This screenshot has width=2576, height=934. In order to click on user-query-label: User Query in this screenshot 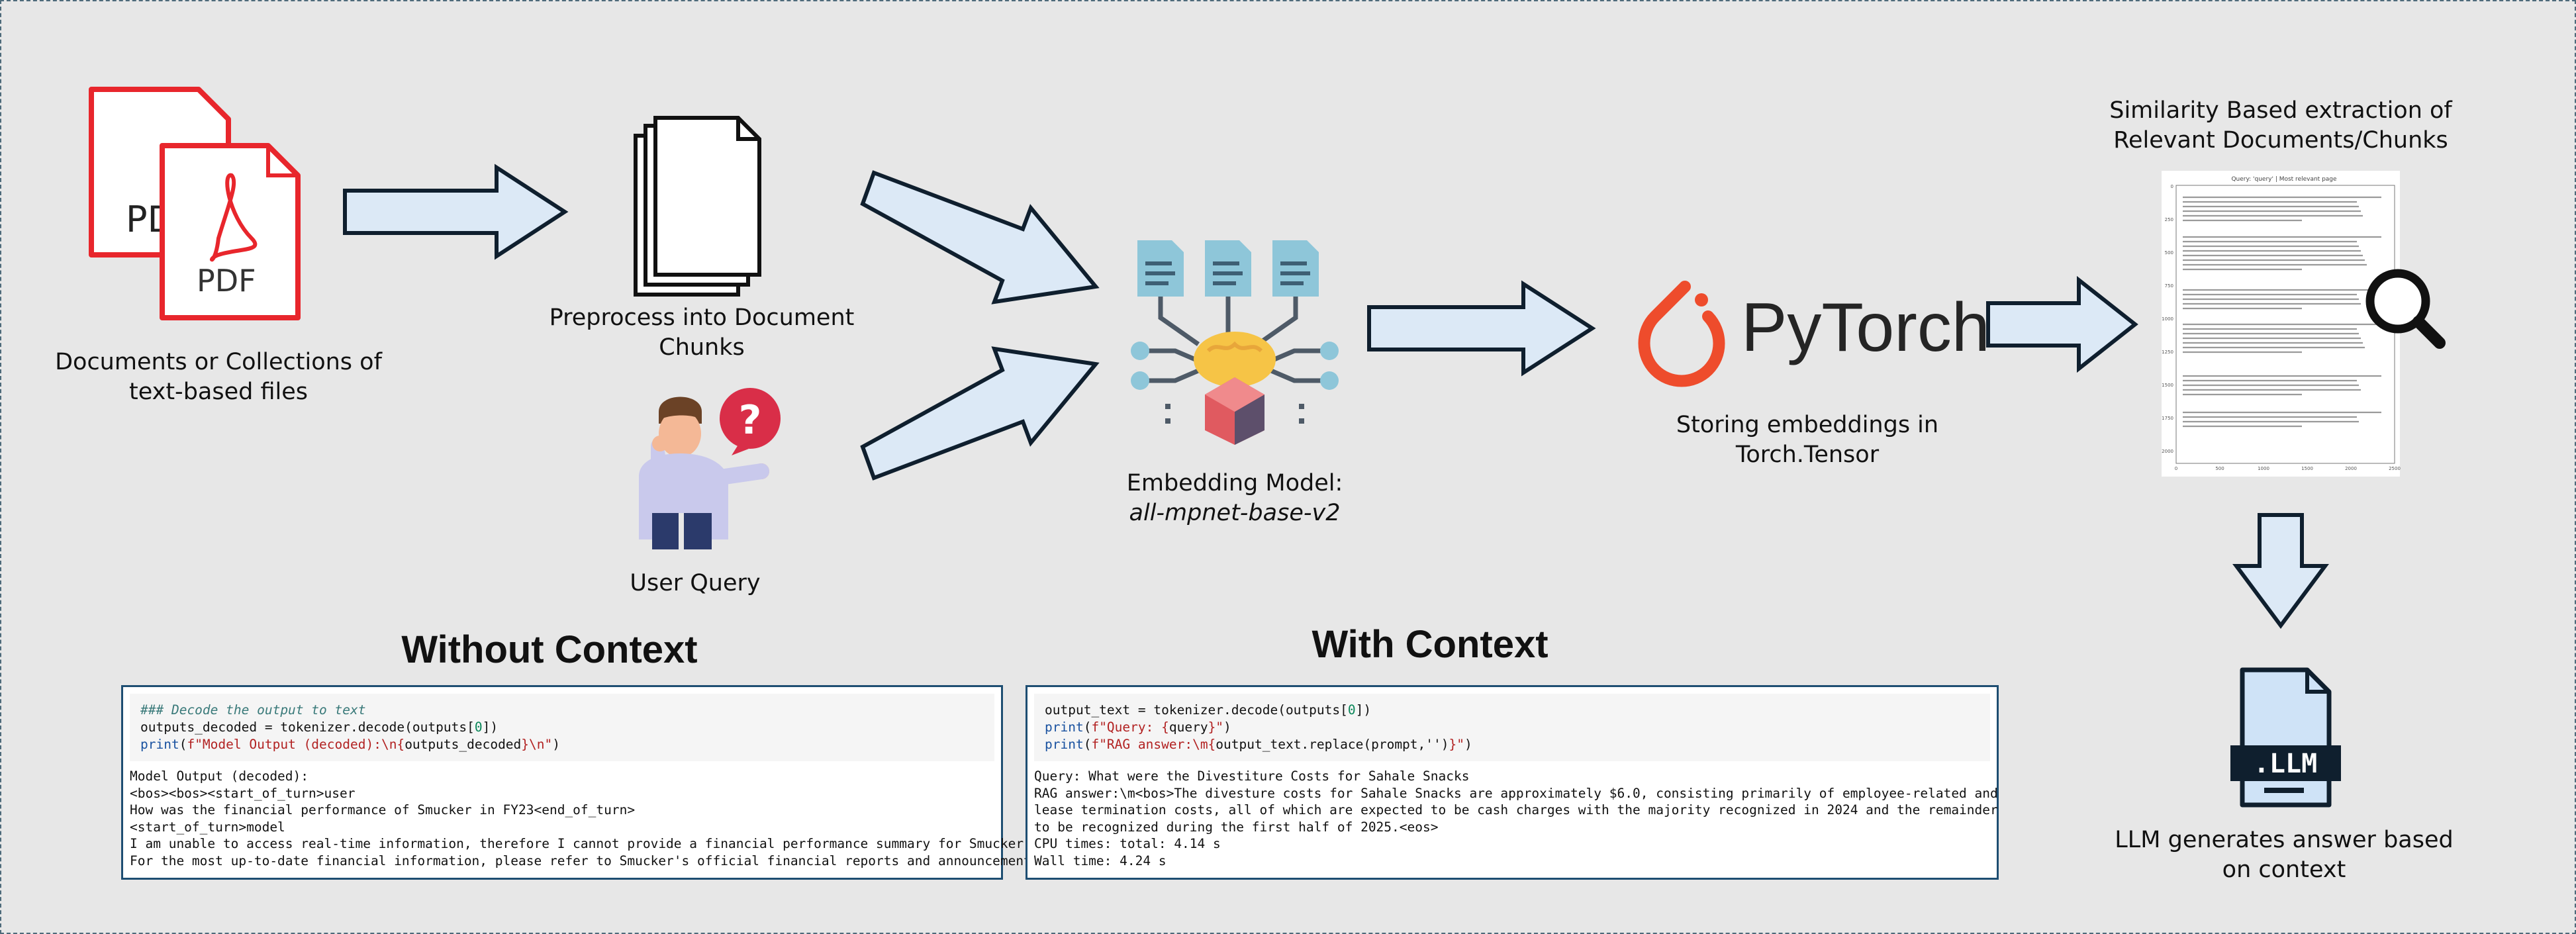, I will do `click(695, 583)`.